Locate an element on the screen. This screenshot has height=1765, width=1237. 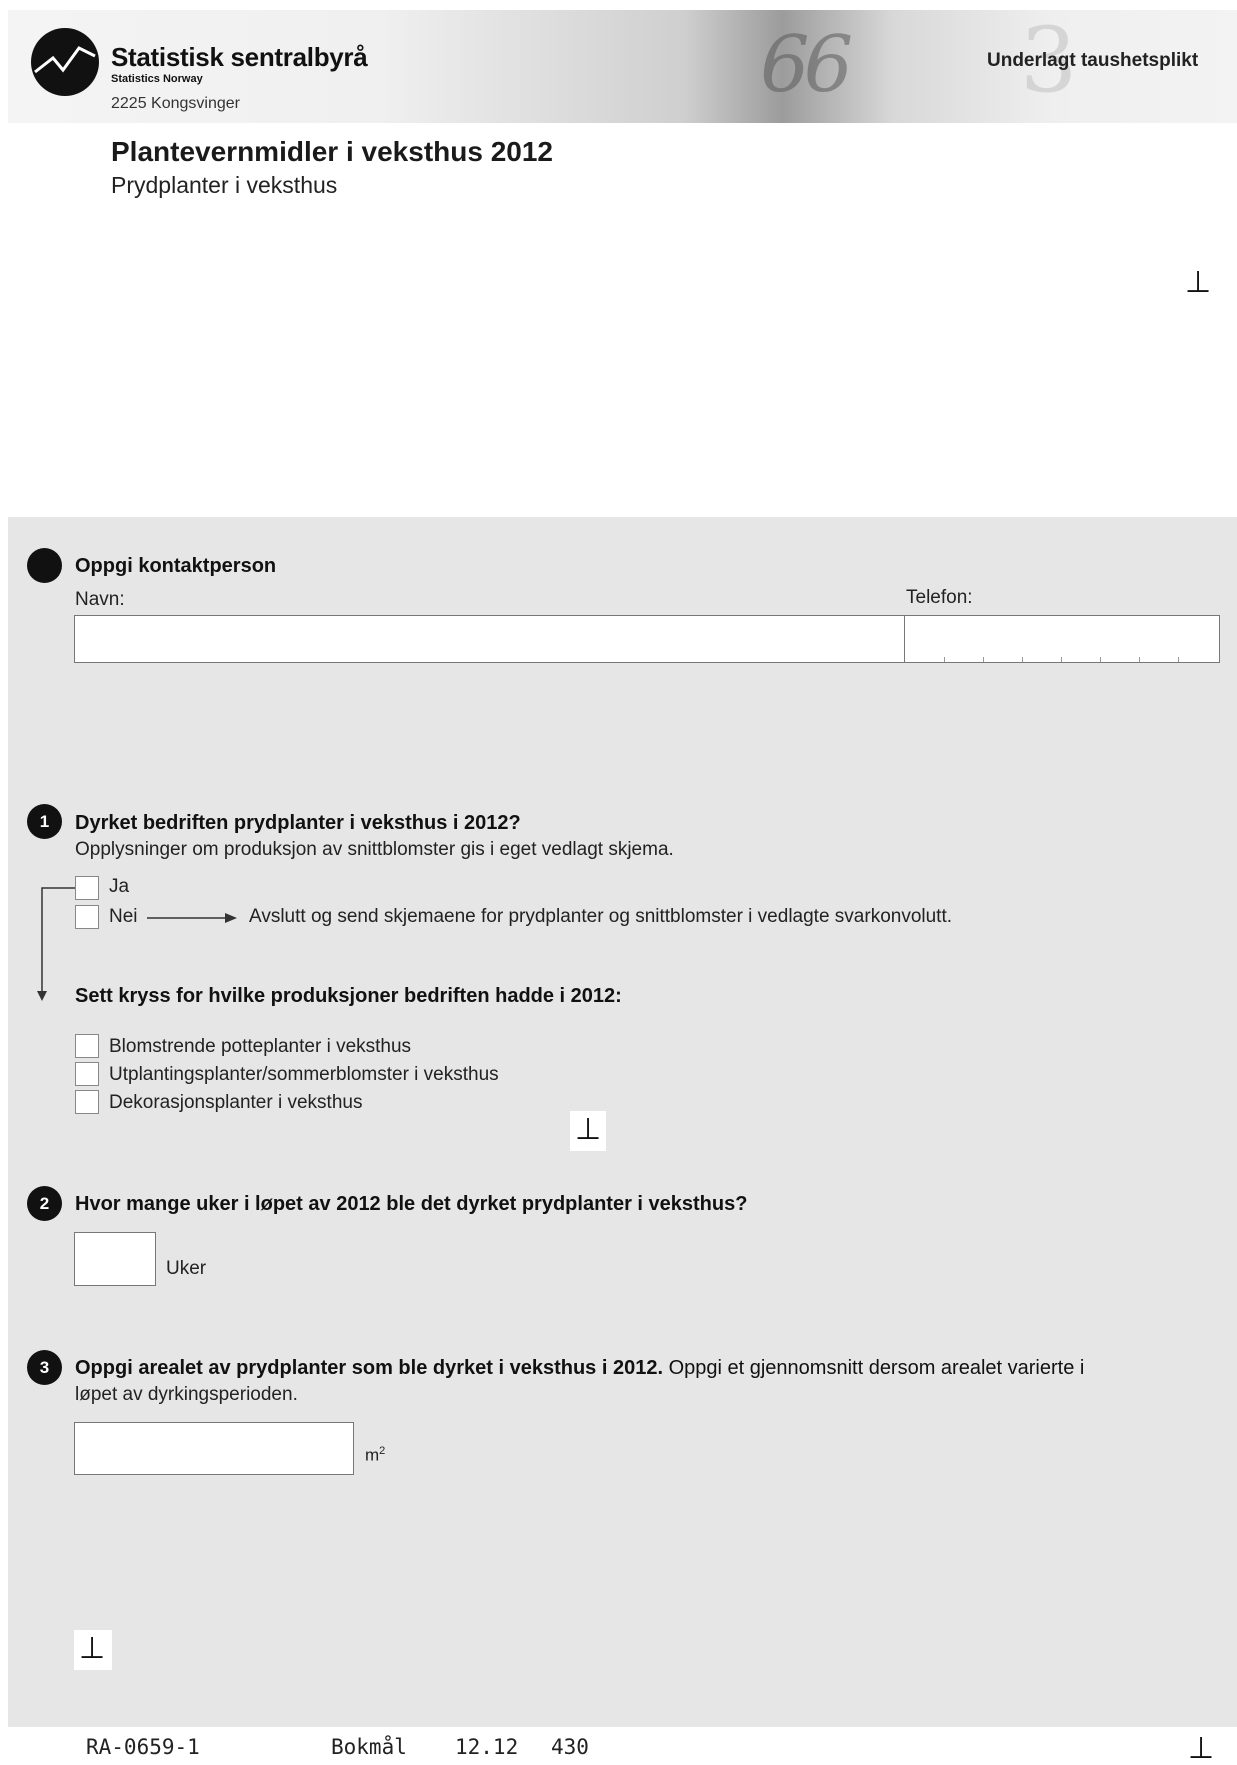
area-unit-base: m is located at coordinates (372, 1455).